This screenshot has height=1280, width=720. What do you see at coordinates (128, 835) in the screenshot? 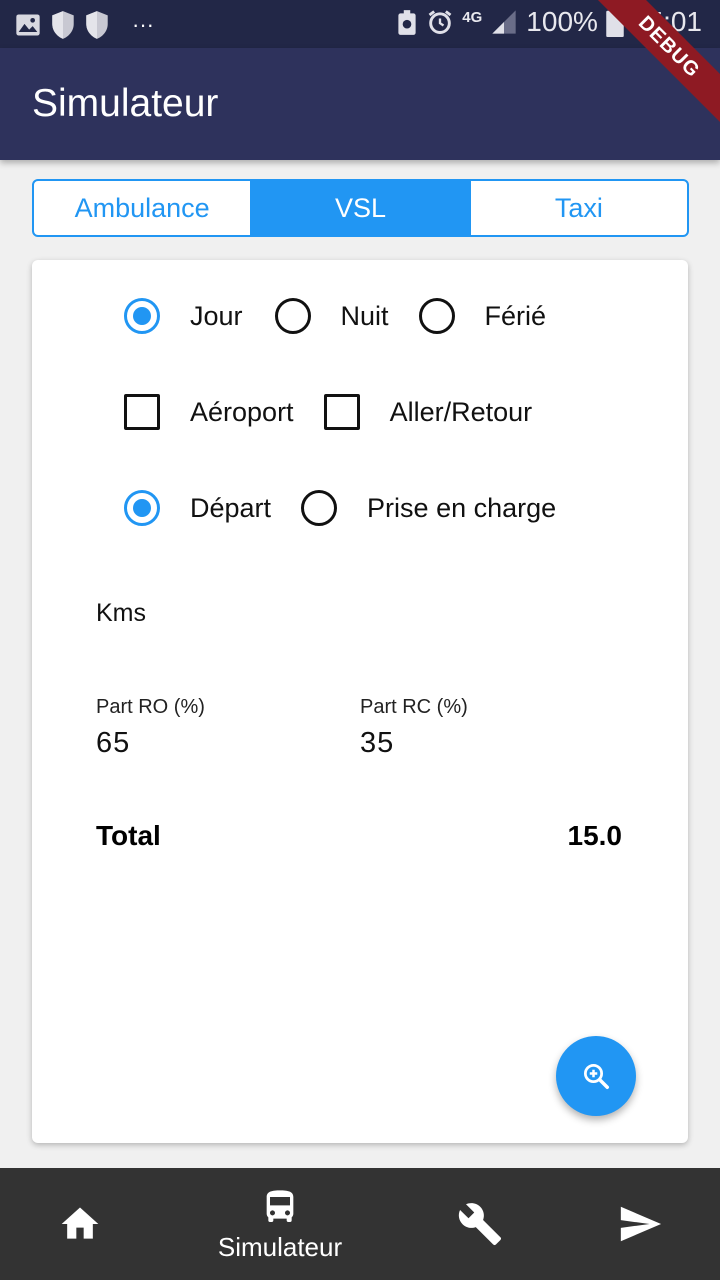
I see `total-label: Total` at bounding box center [128, 835].